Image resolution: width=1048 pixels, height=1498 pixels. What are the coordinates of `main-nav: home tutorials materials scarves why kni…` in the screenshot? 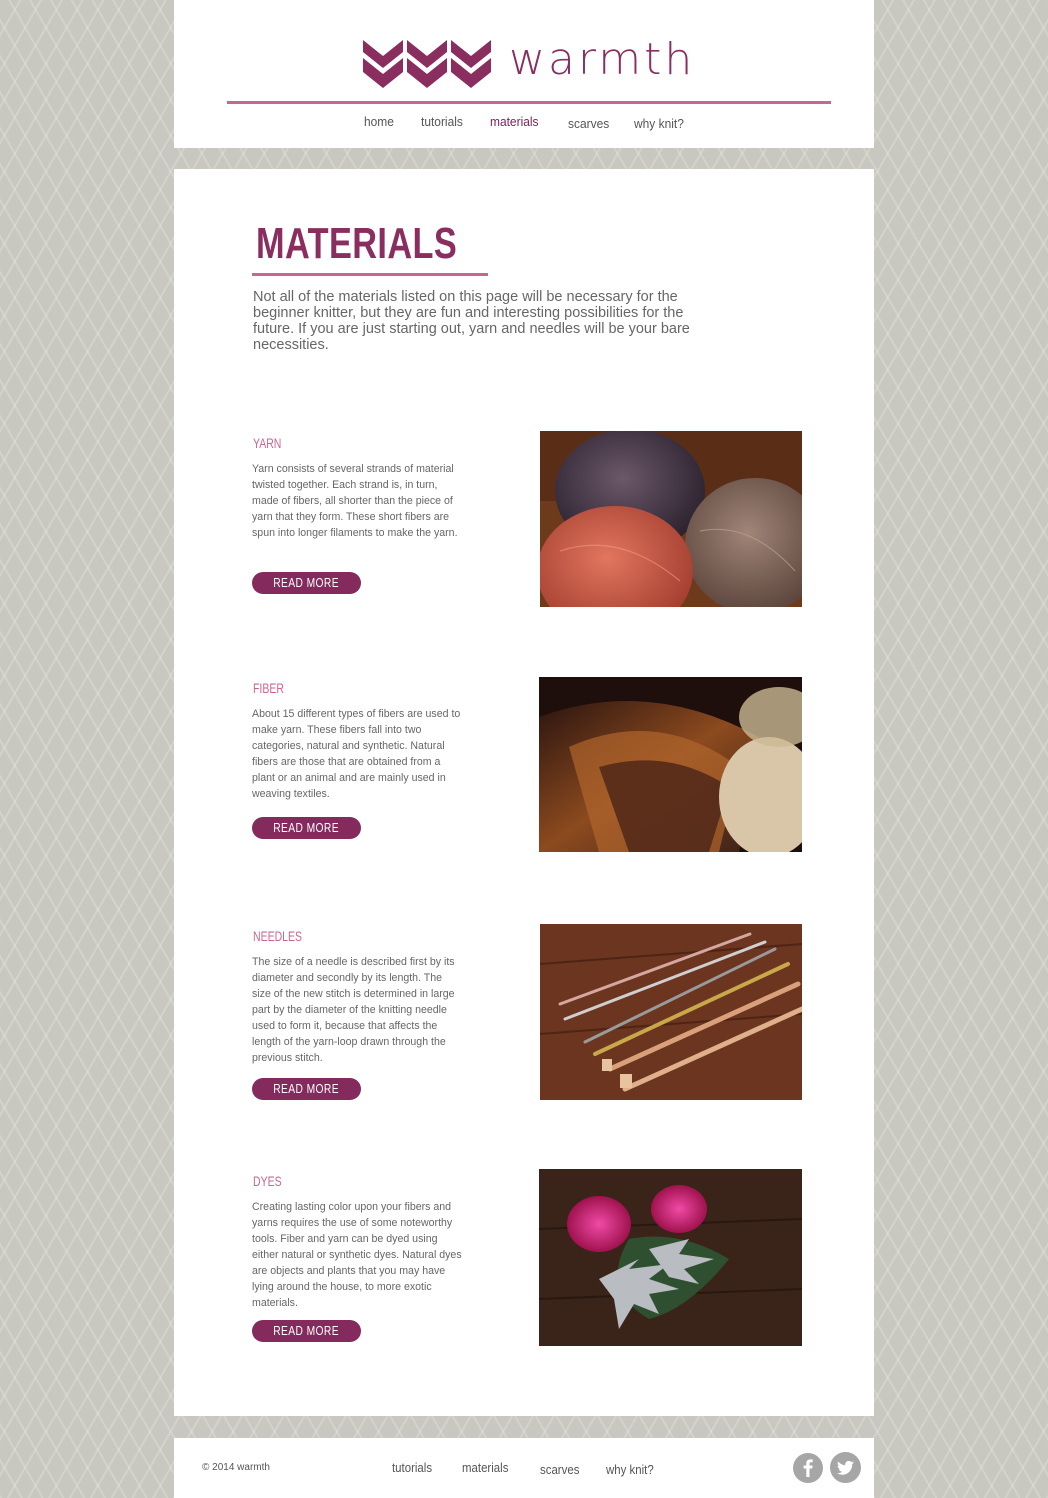 It's located at (524, 124).